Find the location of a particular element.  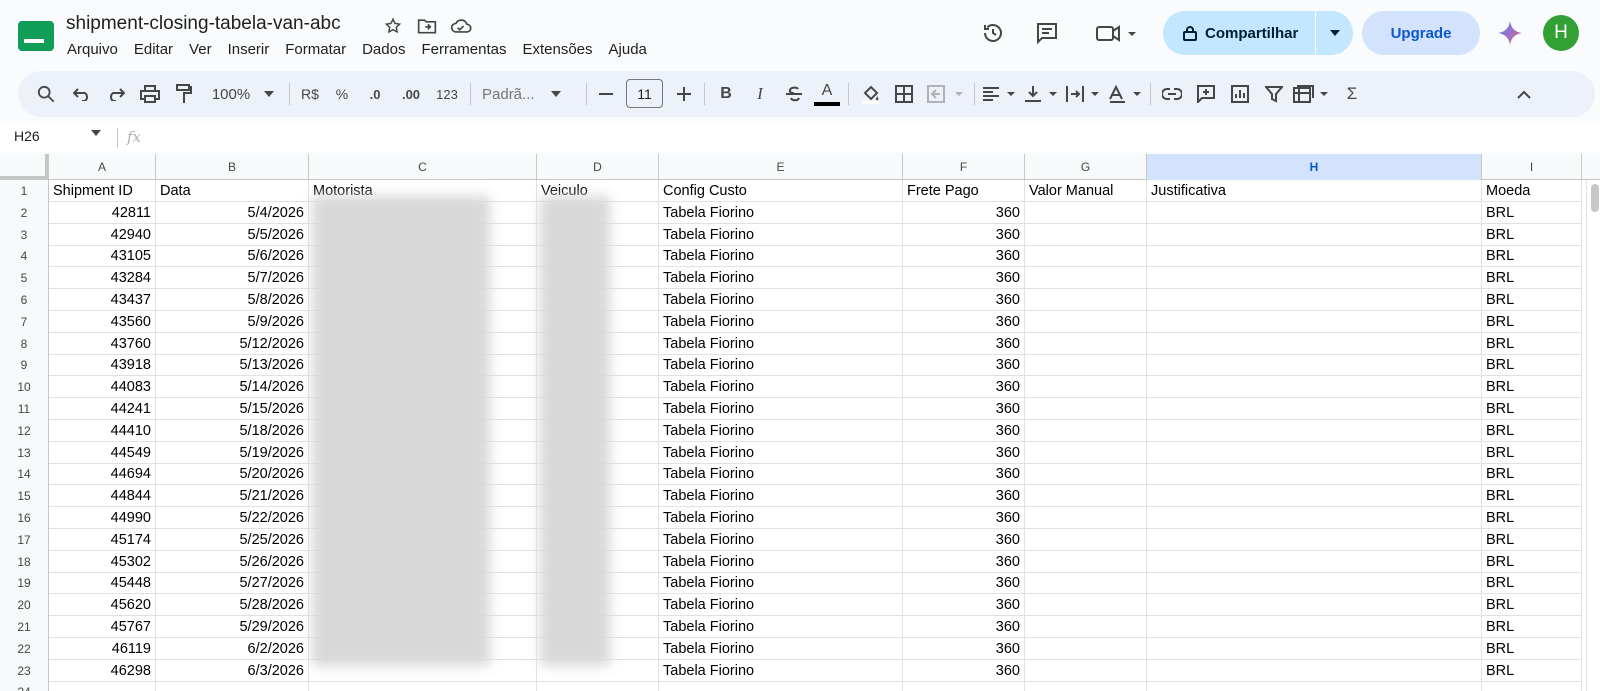

cell-i10: BRL is located at coordinates (1532, 387).